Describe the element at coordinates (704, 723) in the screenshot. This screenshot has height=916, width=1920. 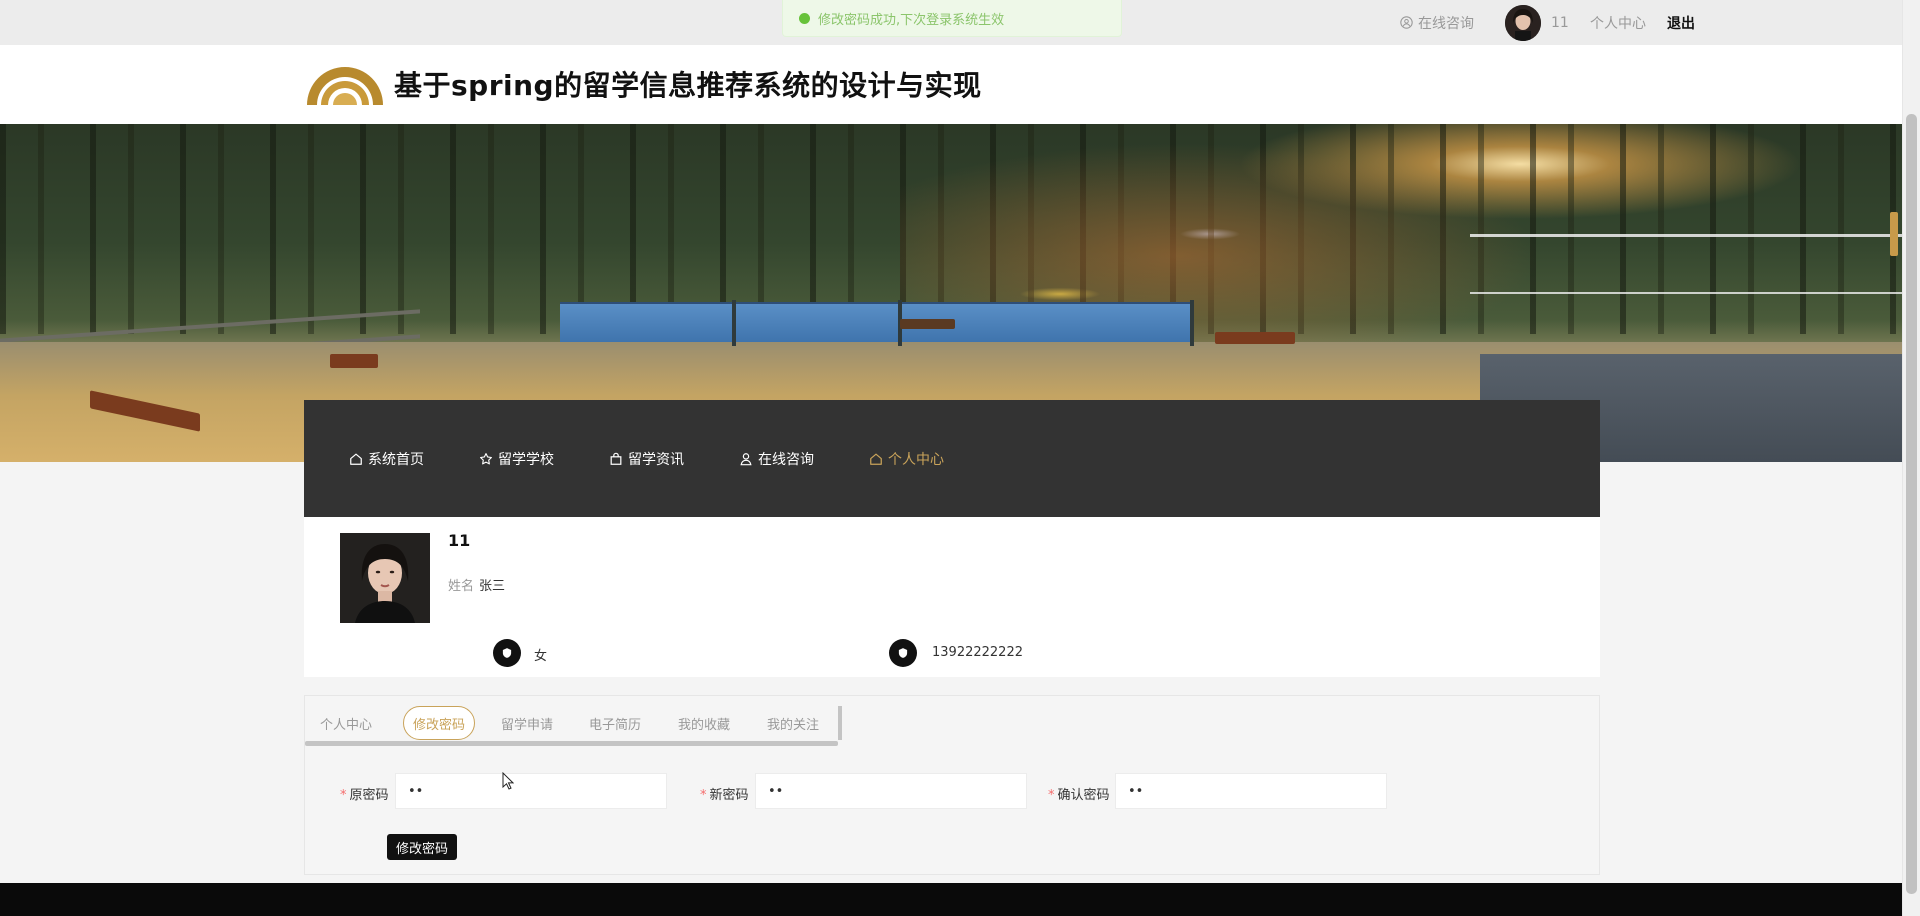
I see `tab-favorites: 我的收藏` at that location.